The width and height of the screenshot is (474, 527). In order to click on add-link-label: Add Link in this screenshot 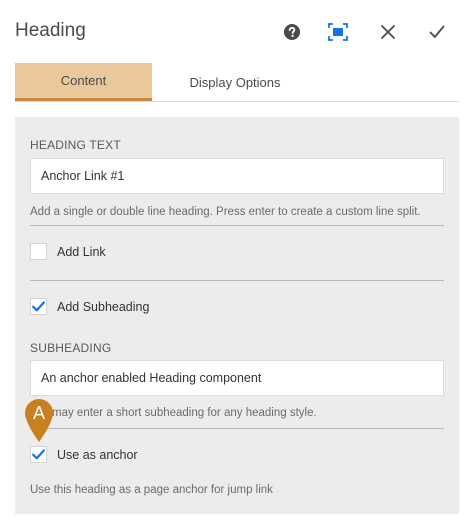, I will do `click(81, 251)`.